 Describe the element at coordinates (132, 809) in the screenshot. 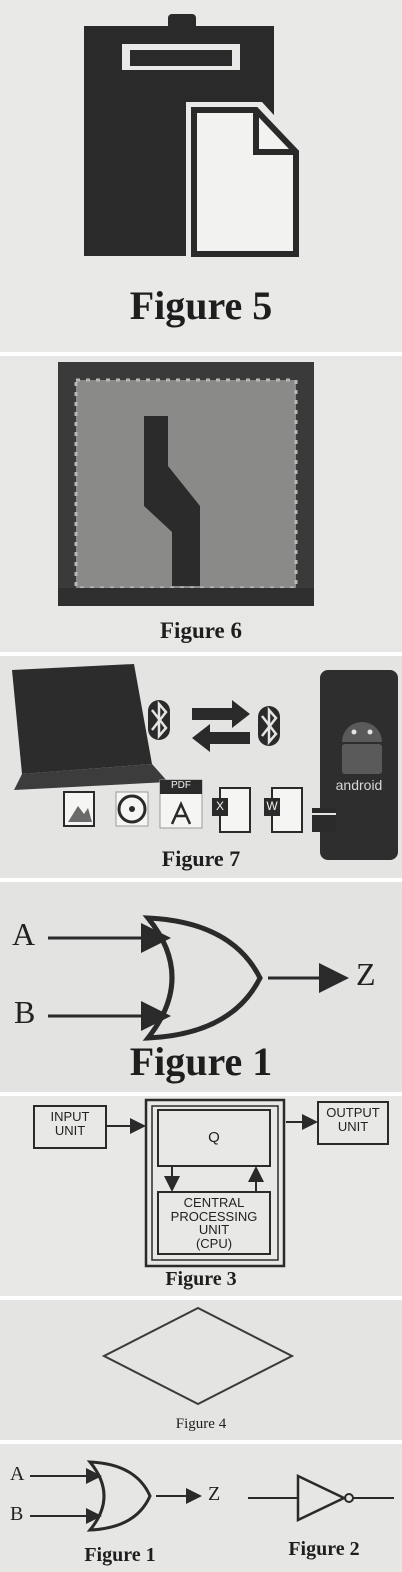

I see `disc-file-icon` at that location.